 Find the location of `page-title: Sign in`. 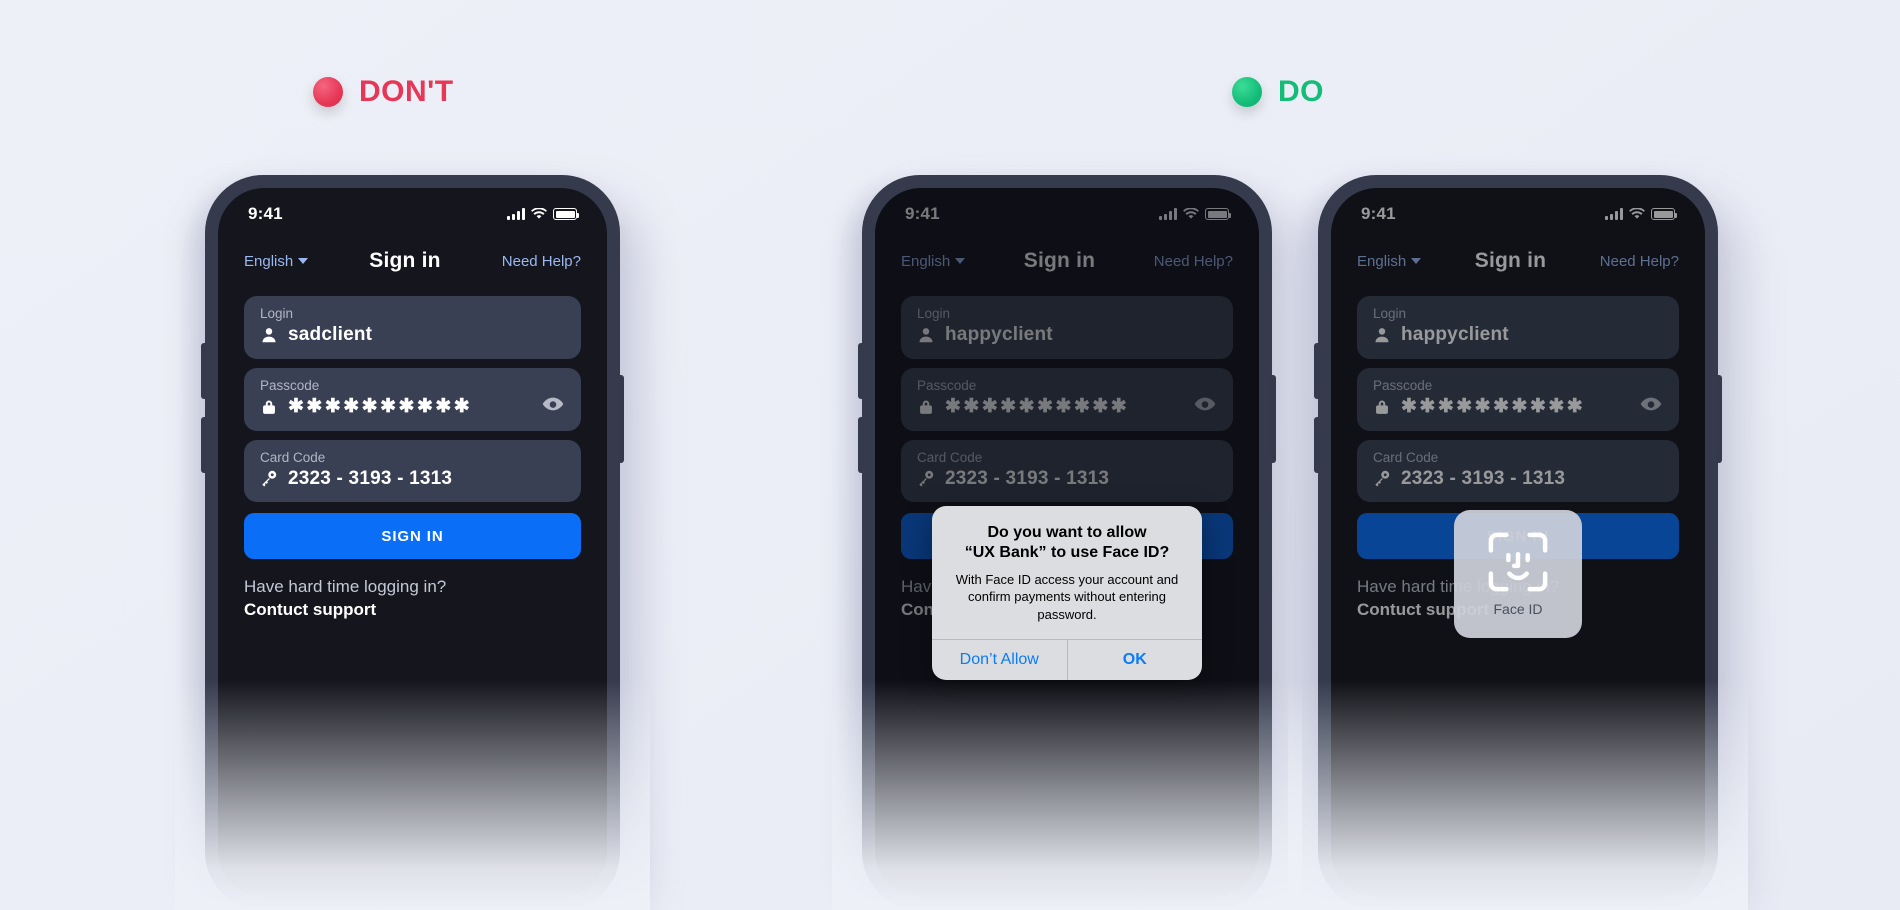

page-title: Sign in is located at coordinates (405, 260).